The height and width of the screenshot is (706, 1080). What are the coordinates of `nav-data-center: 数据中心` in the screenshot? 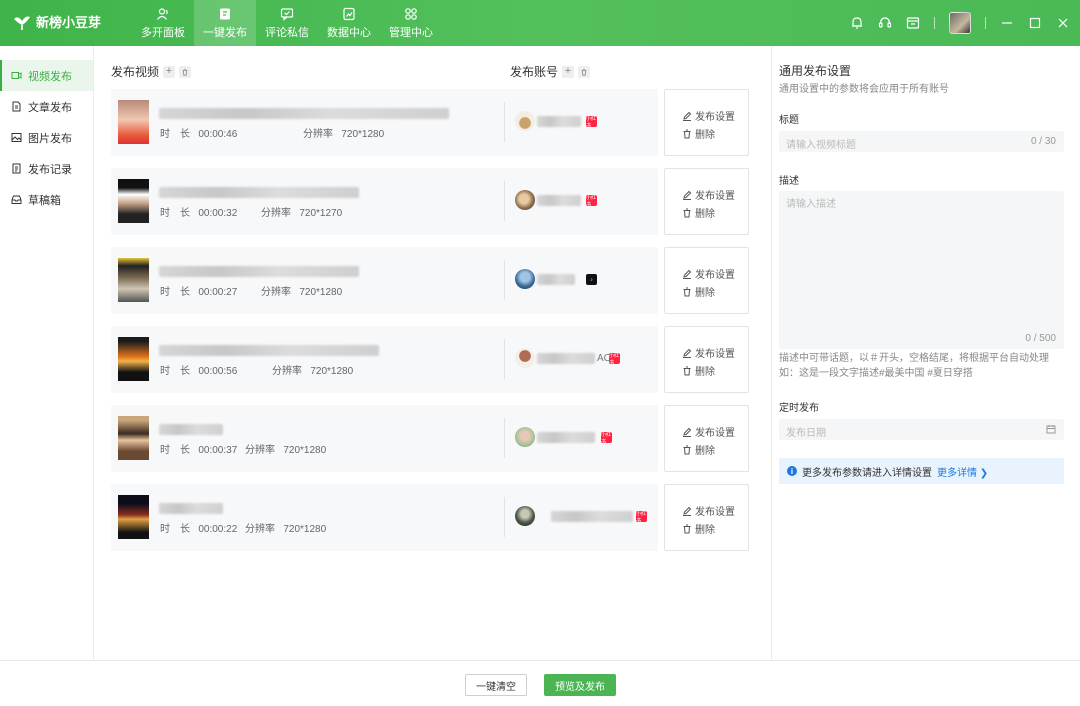 It's located at (349, 23).